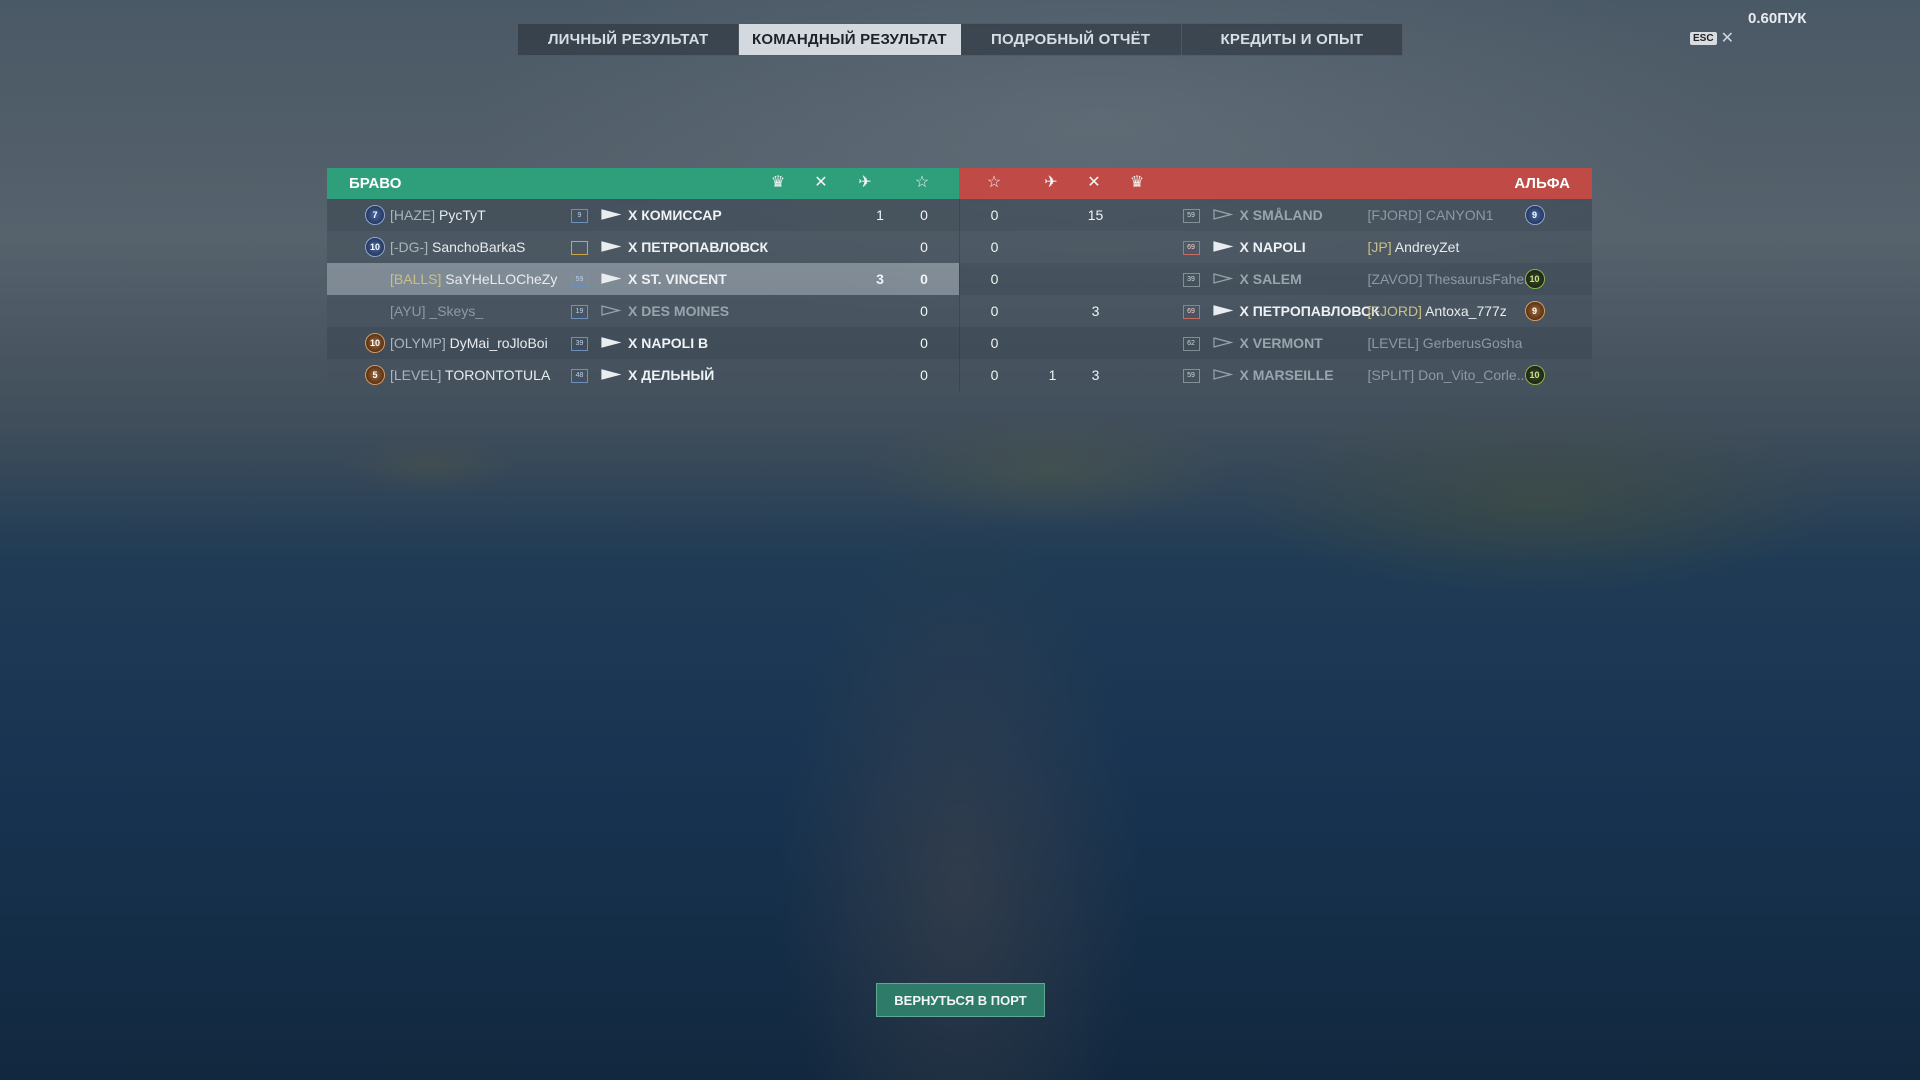  What do you see at coordinates (375, 215) in the screenshot?
I see `rank-badge-icon: 7` at bounding box center [375, 215].